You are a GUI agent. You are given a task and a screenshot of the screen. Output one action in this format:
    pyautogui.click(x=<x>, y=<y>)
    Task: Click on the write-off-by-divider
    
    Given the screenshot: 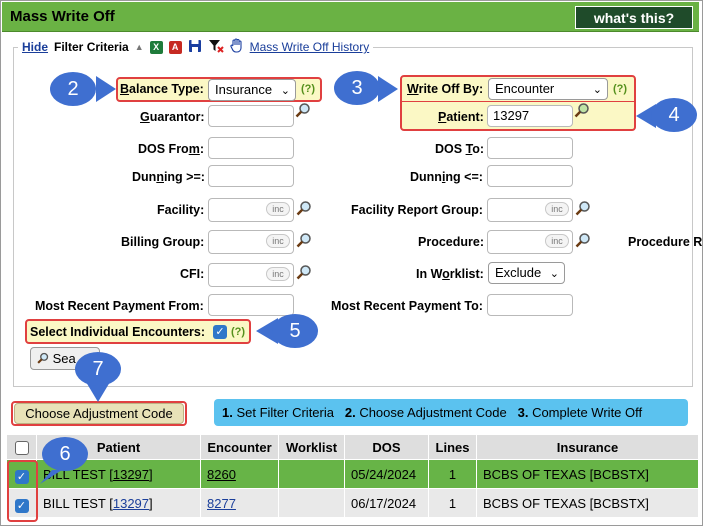 What is the action you would take?
    pyautogui.click(x=518, y=101)
    